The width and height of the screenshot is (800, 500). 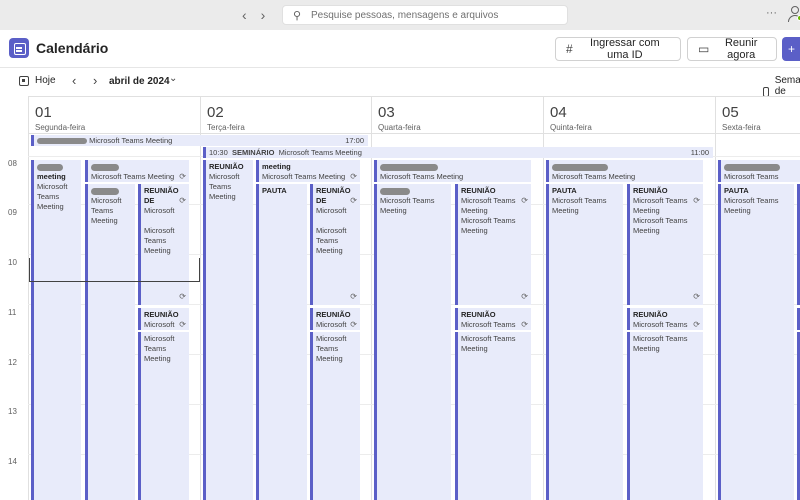 I want to click on calendar-event: REUNIÃO Microsoft Teams Meeting, so click(x=228, y=330).